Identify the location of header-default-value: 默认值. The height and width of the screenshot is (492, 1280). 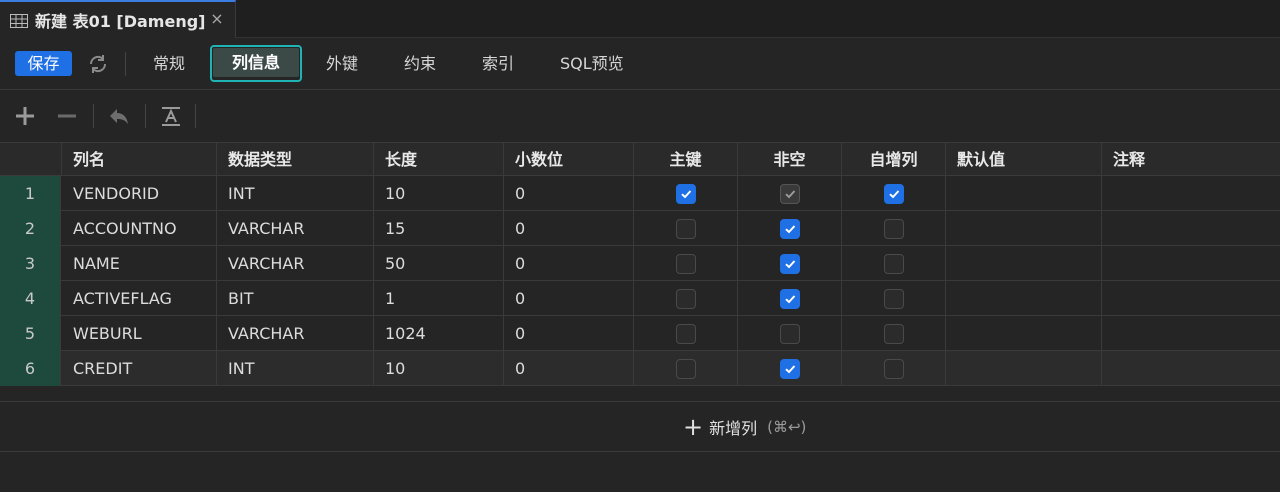
(1024, 159).